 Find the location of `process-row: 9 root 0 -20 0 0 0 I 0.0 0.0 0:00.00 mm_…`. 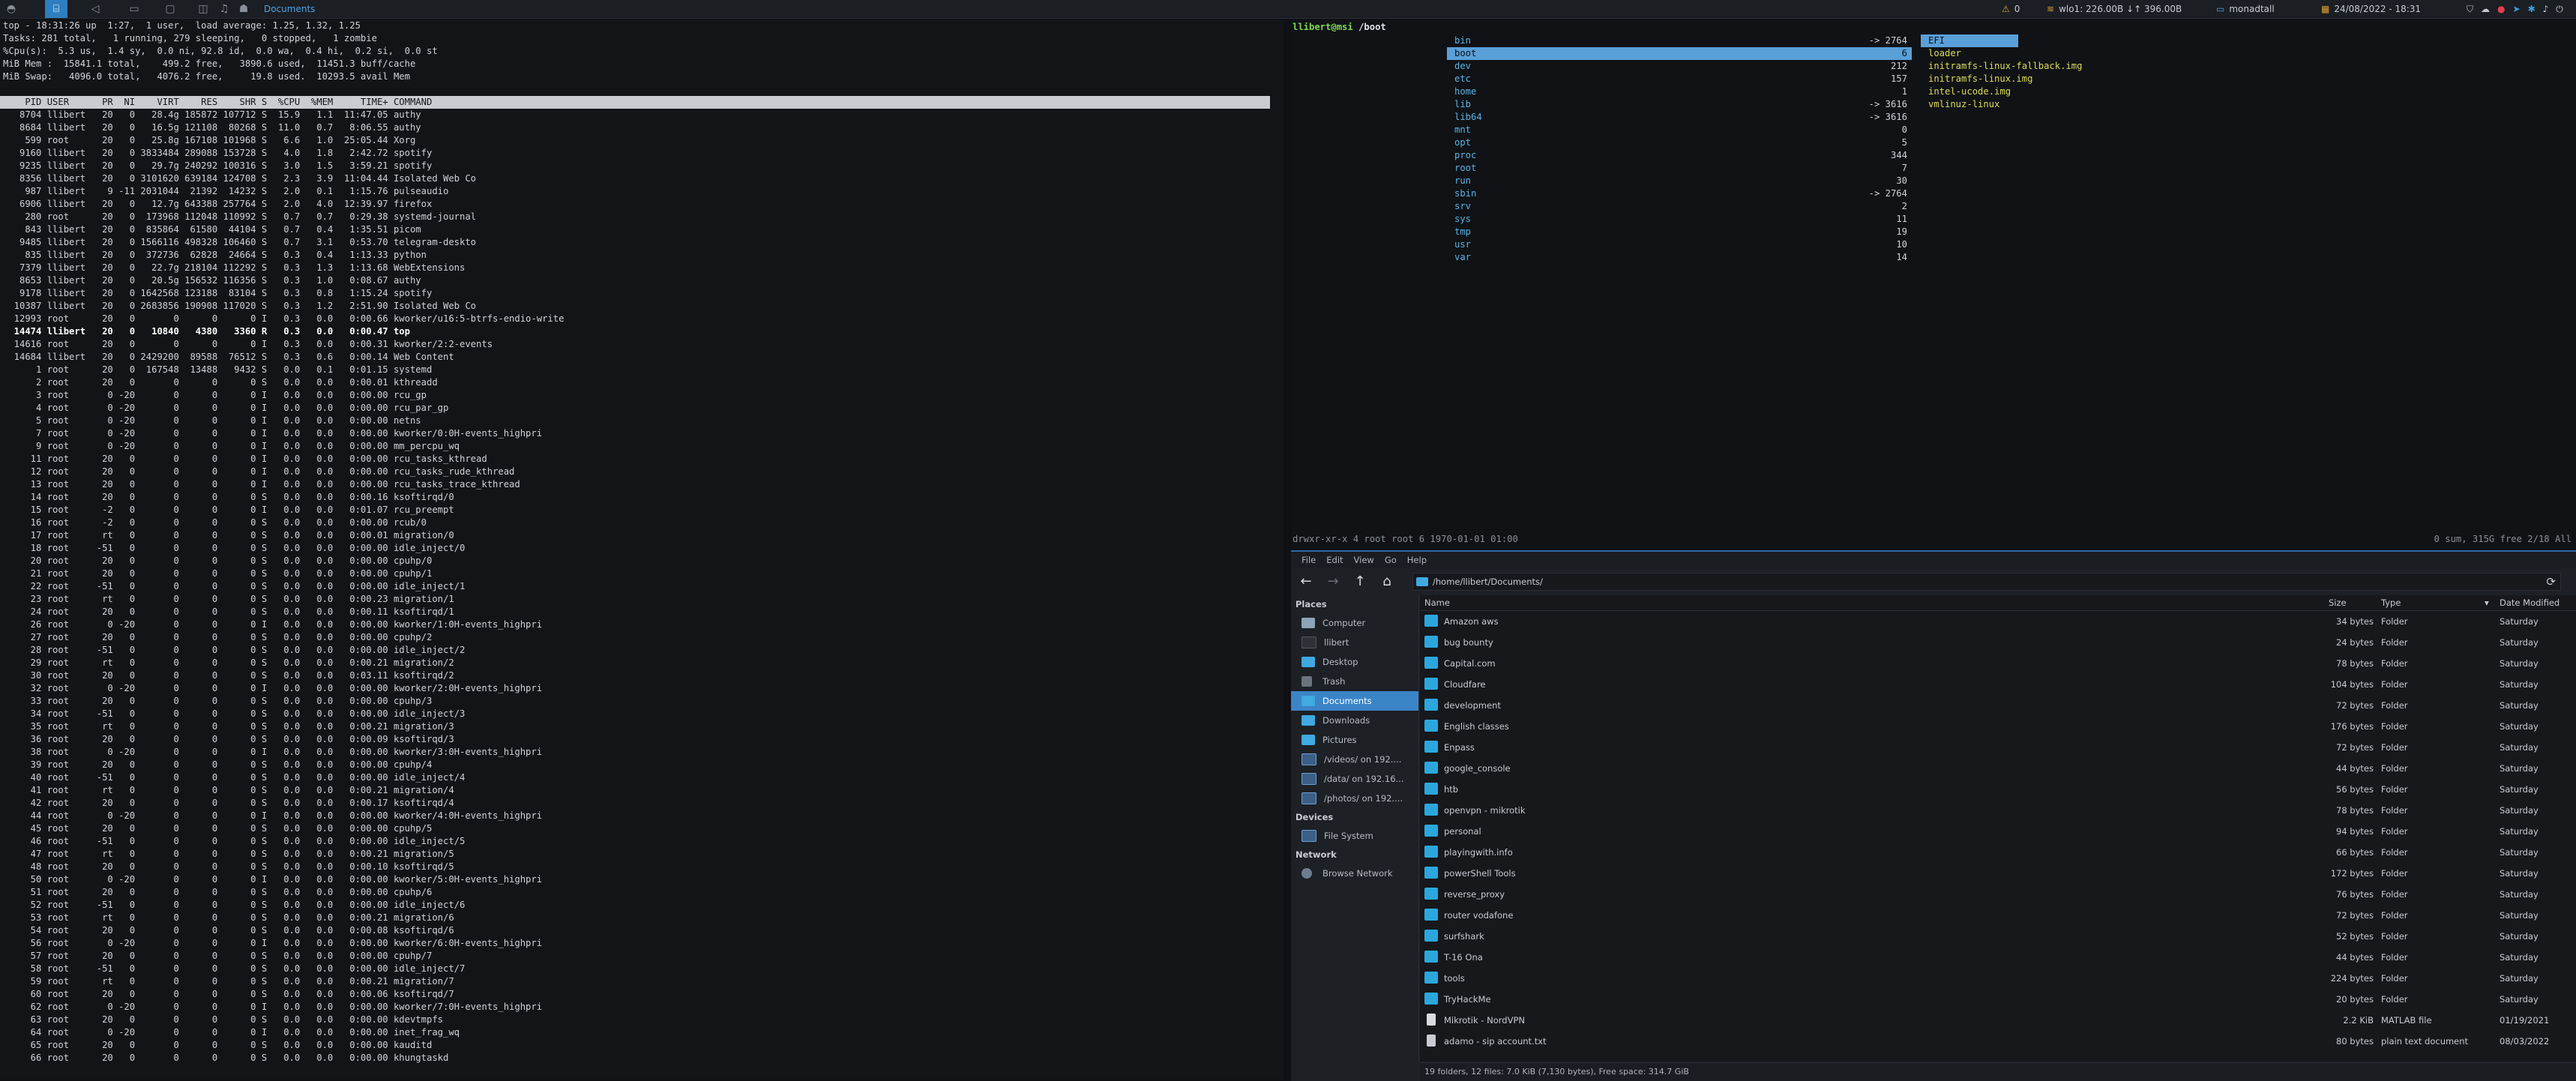

process-row: 9 root 0 -20 0 0 0 I 0.0 0.0 0:00.00 mm_… is located at coordinates (642, 446).